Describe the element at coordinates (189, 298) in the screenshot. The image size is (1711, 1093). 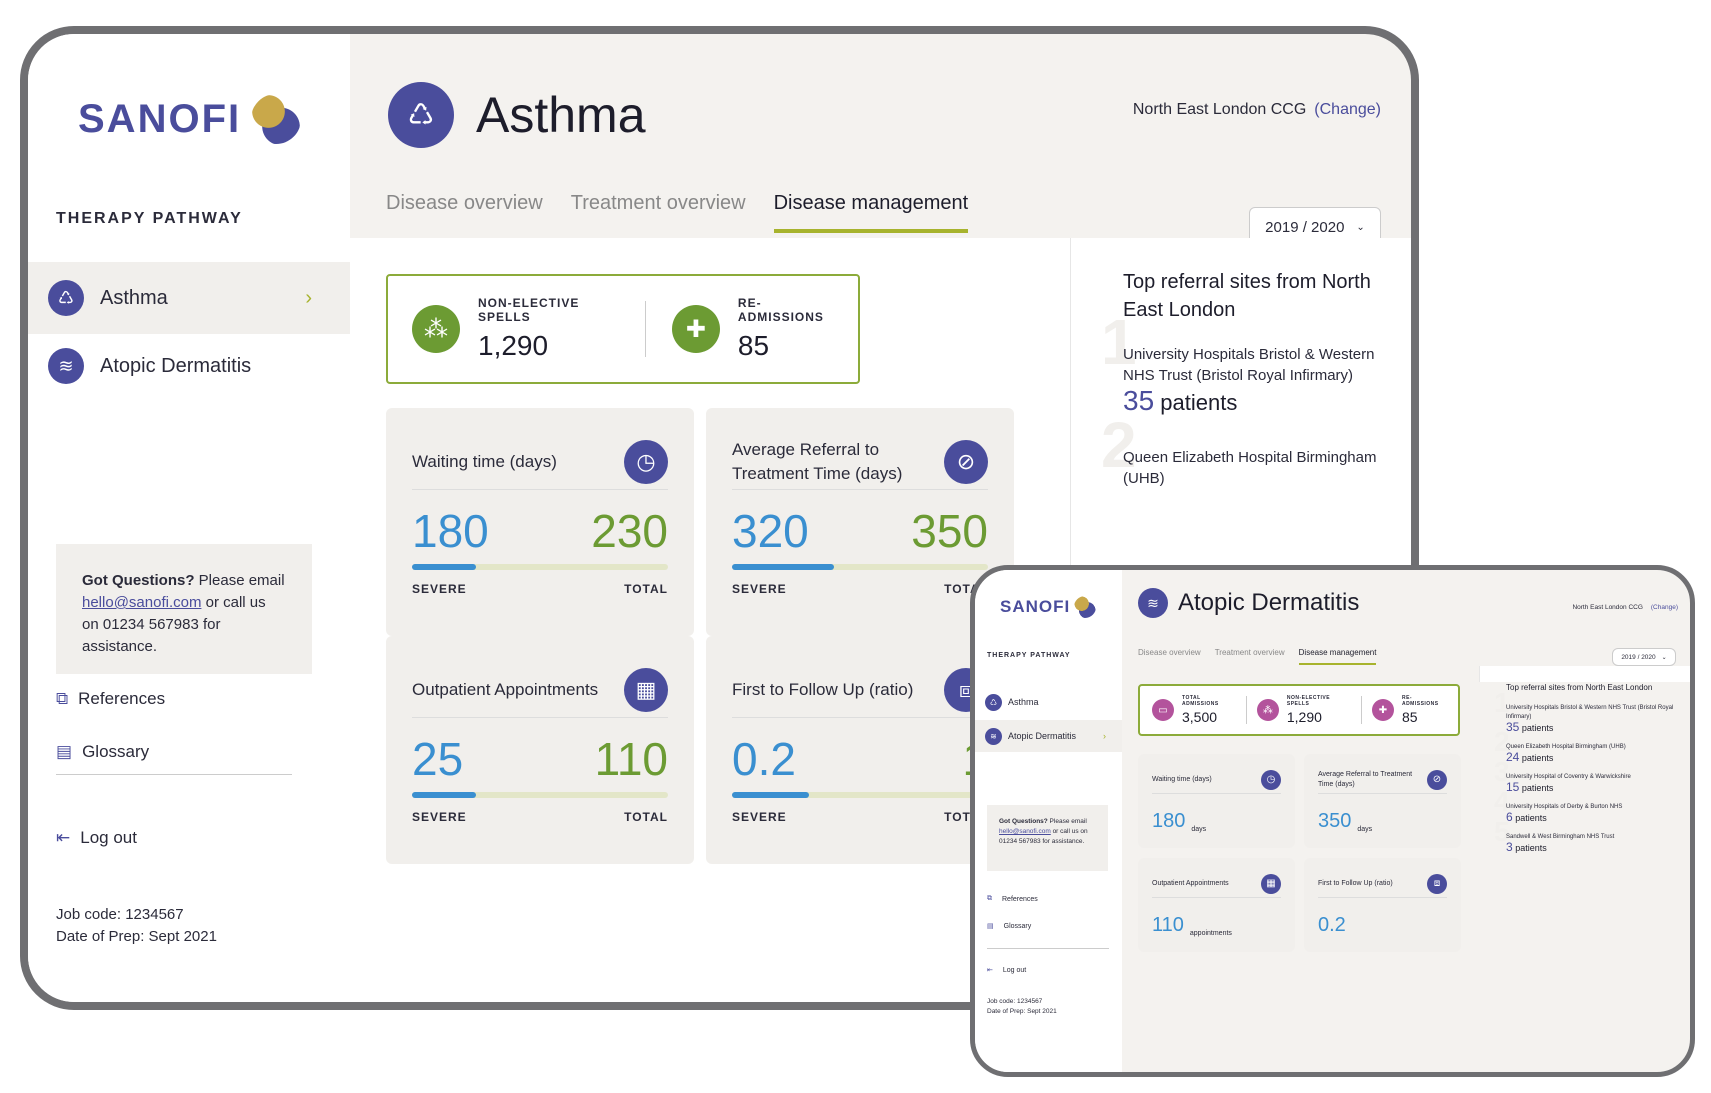
I see `sidebar-item-asthma: ♺ Asthma ›` at that location.